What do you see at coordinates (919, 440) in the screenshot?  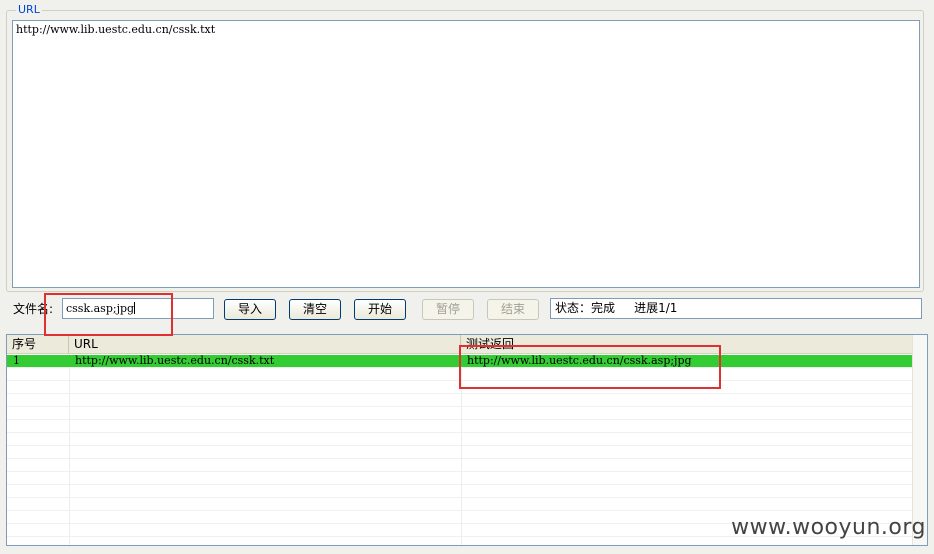 I see `vertical-scrollbar` at bounding box center [919, 440].